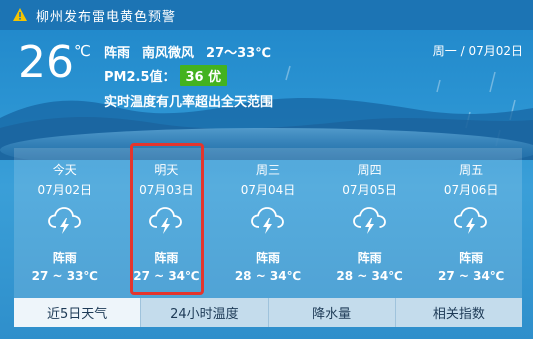 This screenshot has width=533, height=339. What do you see at coordinates (82, 51) in the screenshot?
I see `temperature-unit: ℃` at bounding box center [82, 51].